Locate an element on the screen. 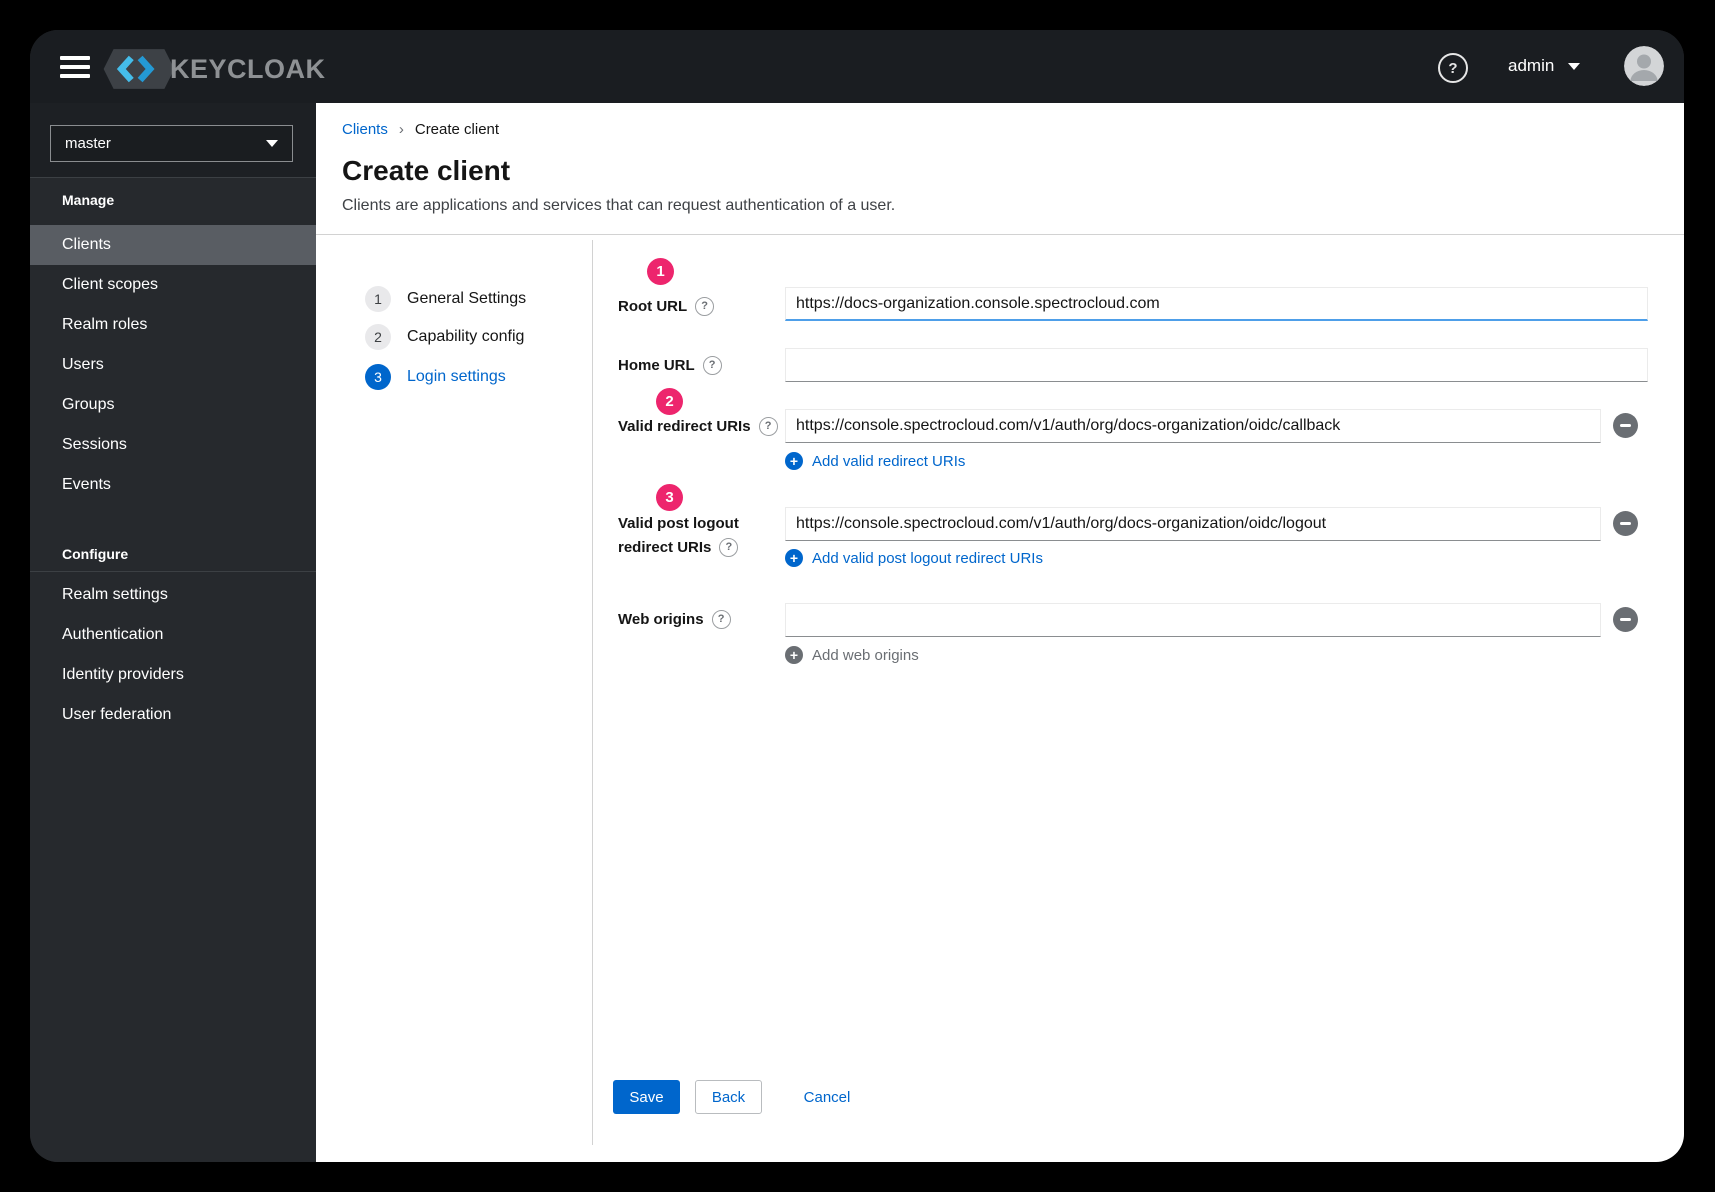  home-url-label: Home URL ? is located at coordinates (670, 365).